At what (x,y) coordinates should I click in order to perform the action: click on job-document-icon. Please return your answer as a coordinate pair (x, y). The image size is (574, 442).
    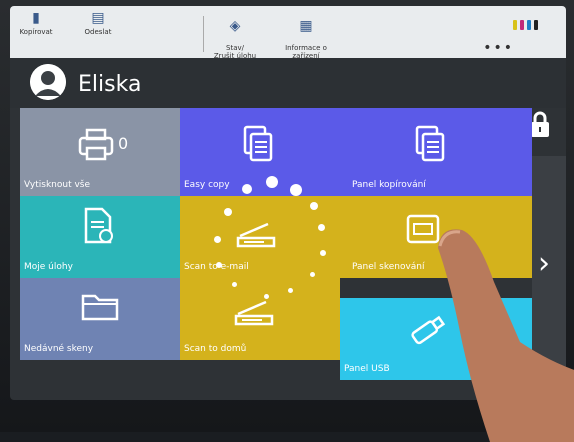
    Looking at the image, I should click on (98, 225).